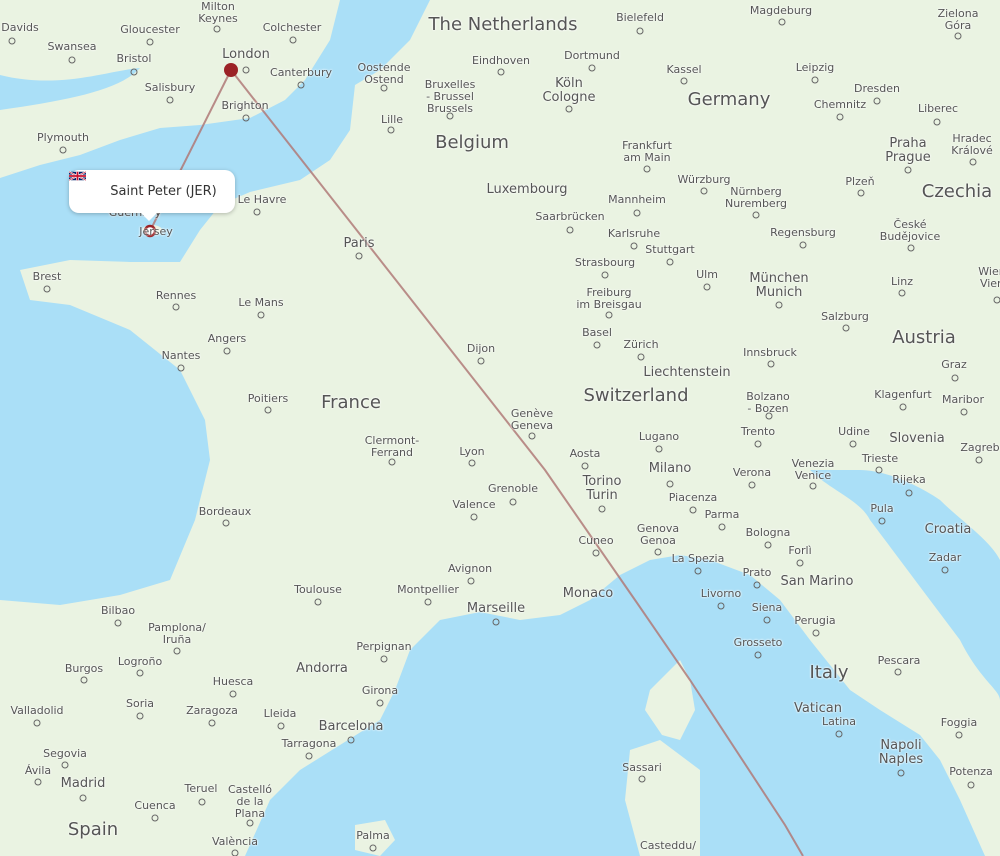  What do you see at coordinates (585, 453) in the screenshot?
I see `city-label: Aosta` at bounding box center [585, 453].